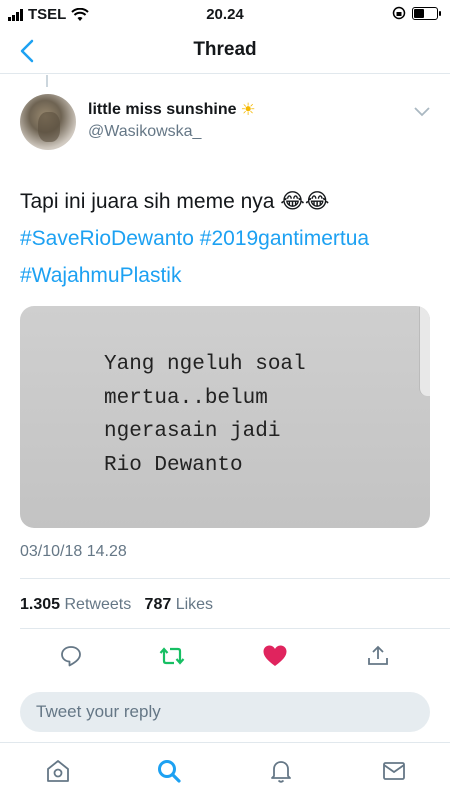 Image resolution: width=450 pixels, height=800 pixels. I want to click on status-bar: TSEL 20.24, so click(225, 14).